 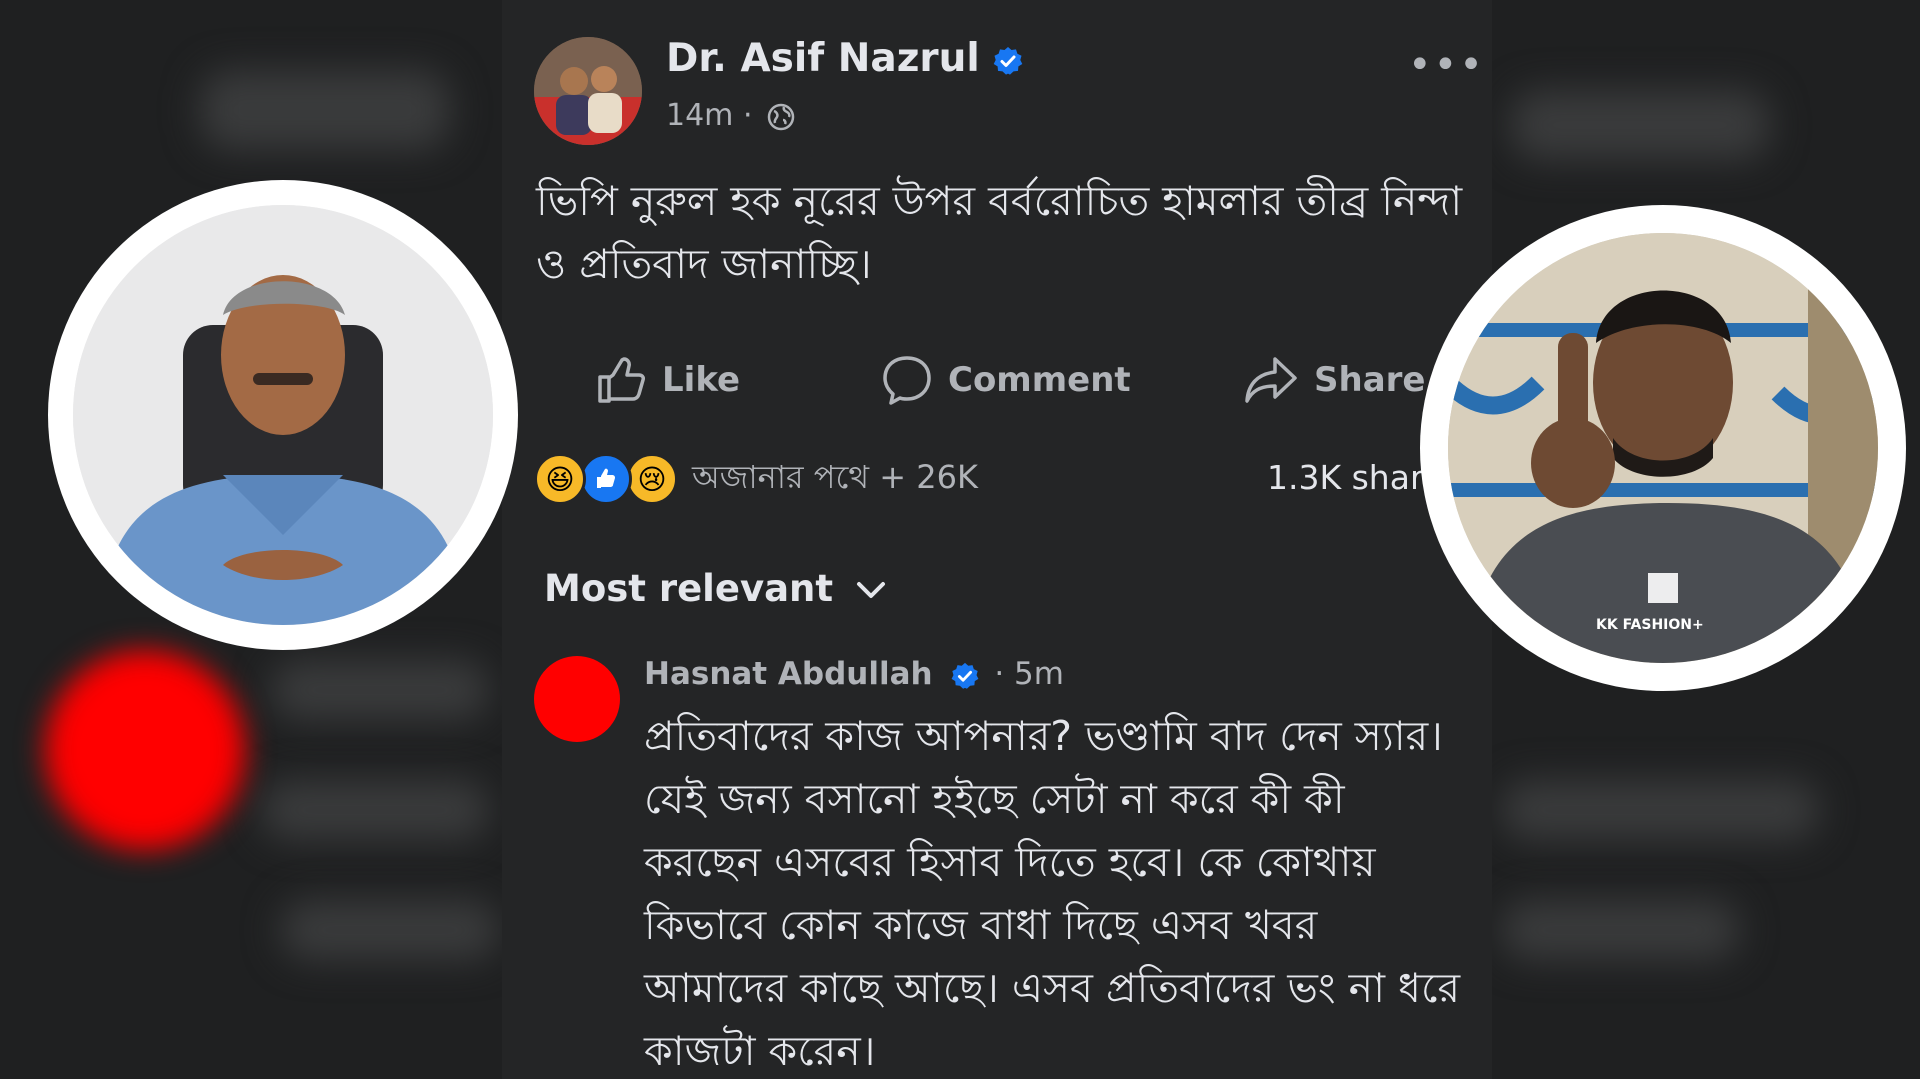 I want to click on commenter-avatar, so click(x=577, y=699).